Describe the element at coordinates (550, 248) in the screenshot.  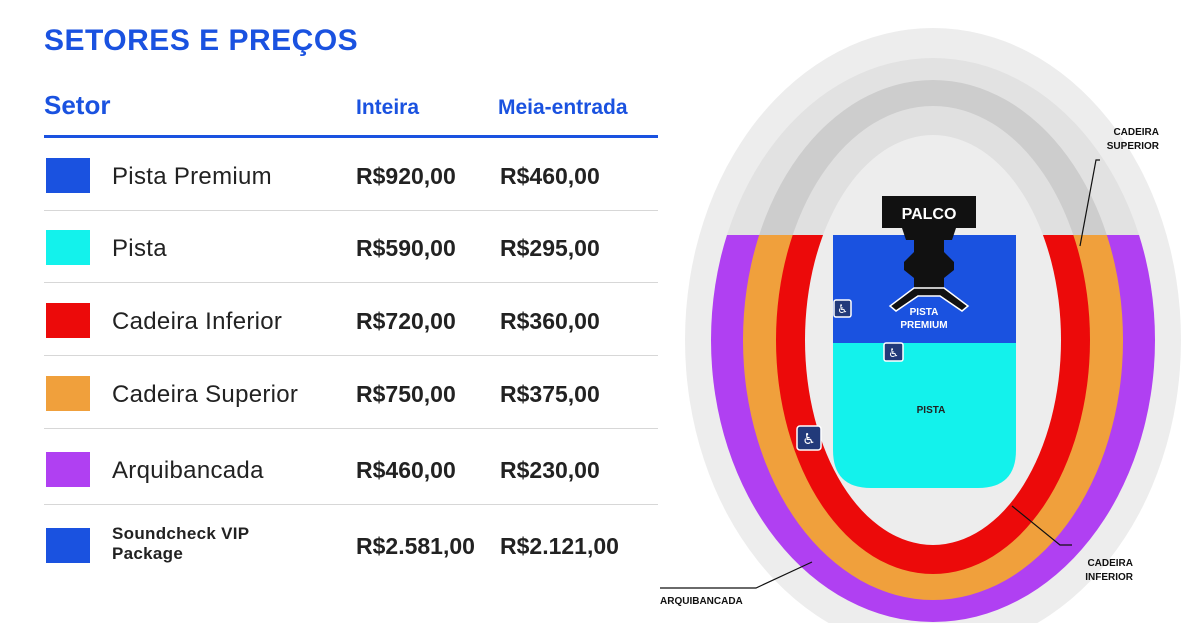
I see `price-meia: R$295,00` at that location.